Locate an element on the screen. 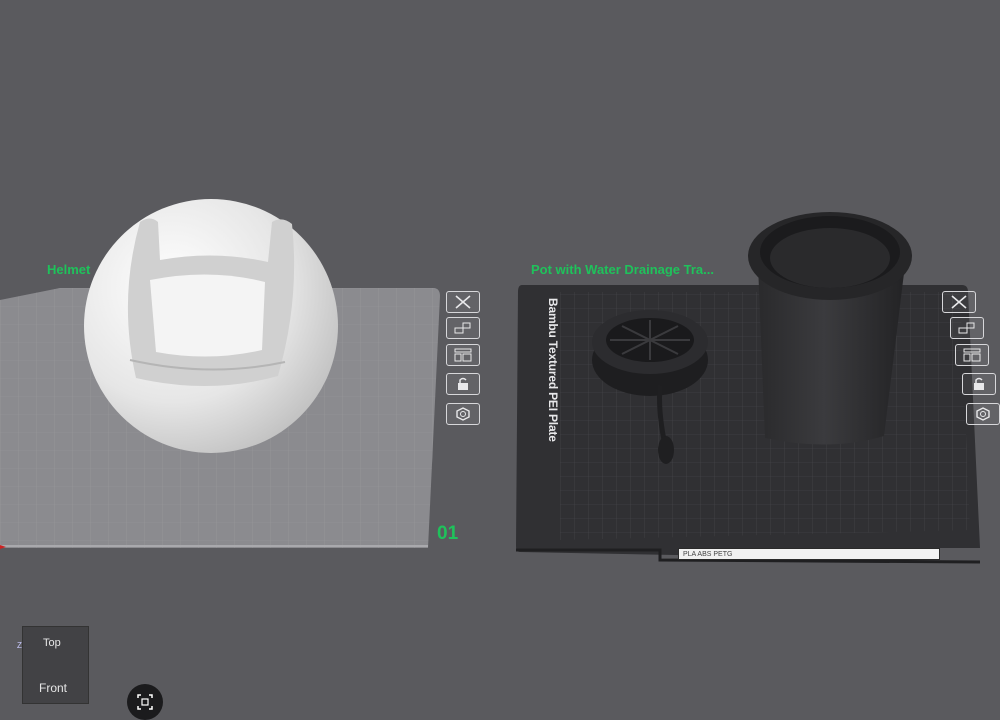 The width and height of the screenshot is (1000, 720). view-cube: Top Front is located at coordinates (55, 665).